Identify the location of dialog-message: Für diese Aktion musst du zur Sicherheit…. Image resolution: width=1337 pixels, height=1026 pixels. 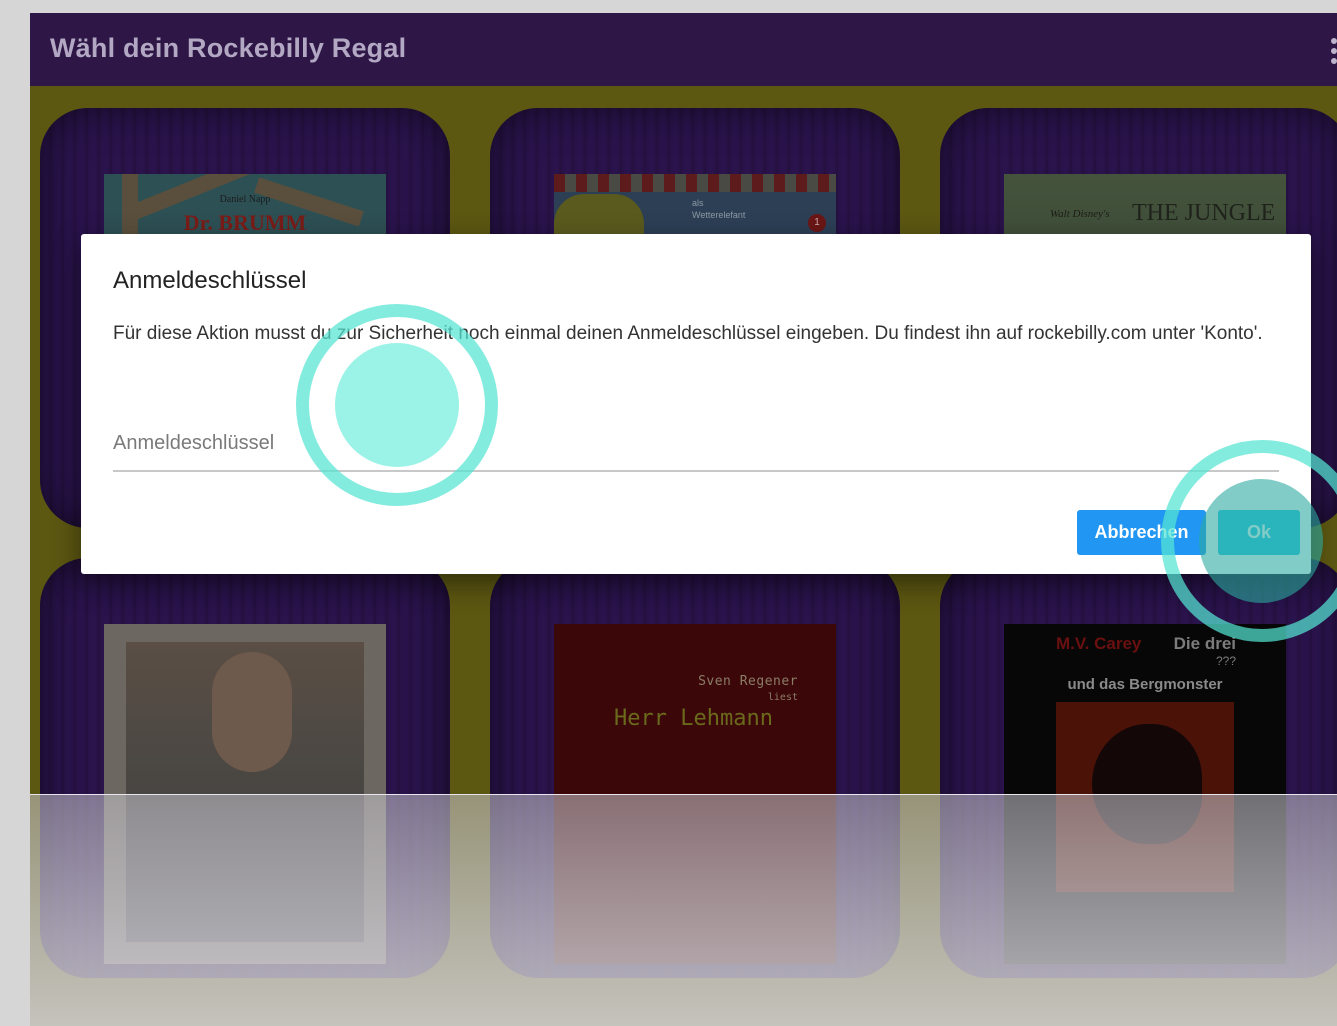
(688, 333).